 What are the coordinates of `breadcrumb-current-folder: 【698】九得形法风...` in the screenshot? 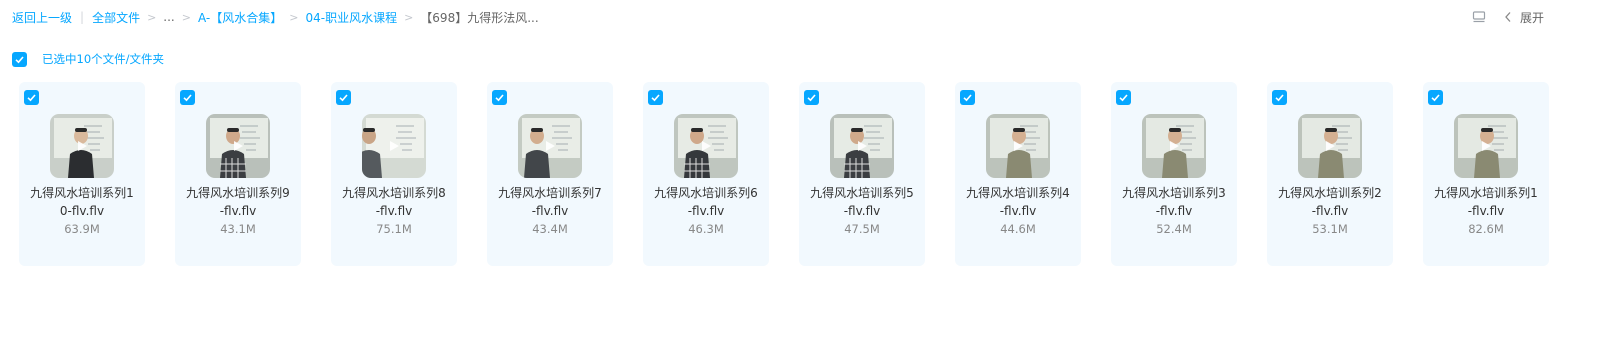 It's located at (479, 17).